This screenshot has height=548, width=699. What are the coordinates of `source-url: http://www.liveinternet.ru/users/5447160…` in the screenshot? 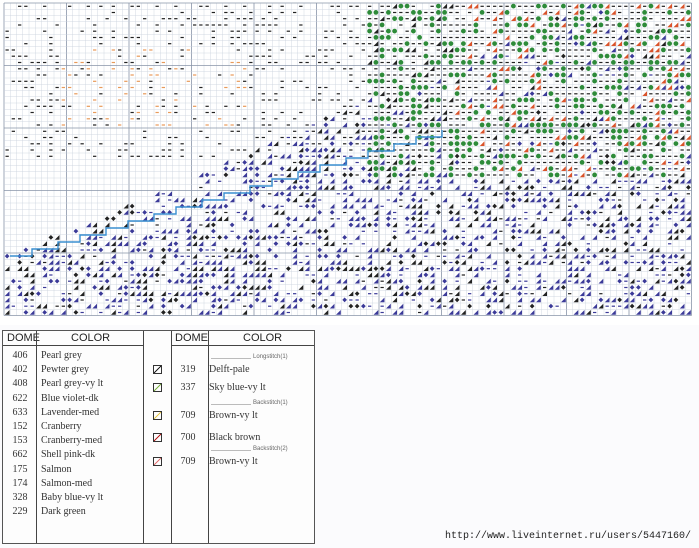 It's located at (567, 536).